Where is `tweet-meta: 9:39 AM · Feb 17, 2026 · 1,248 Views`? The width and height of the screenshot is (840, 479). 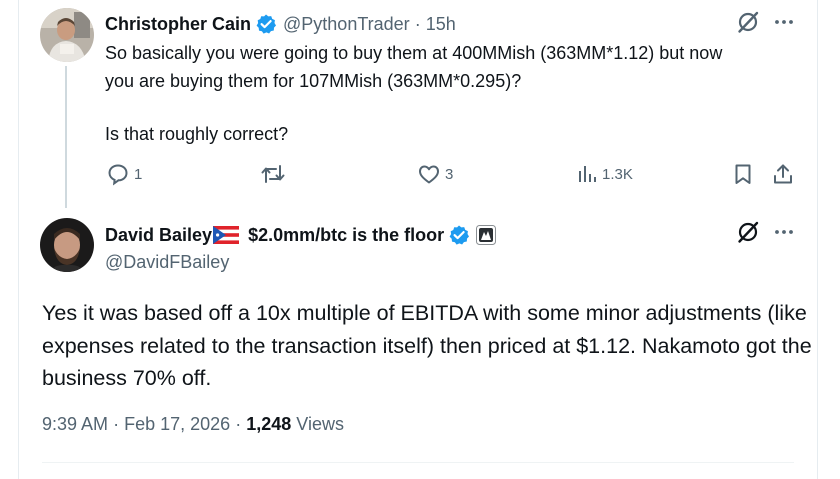 tweet-meta: 9:39 AM · Feb 17, 2026 · 1,248 Views is located at coordinates (193, 424).